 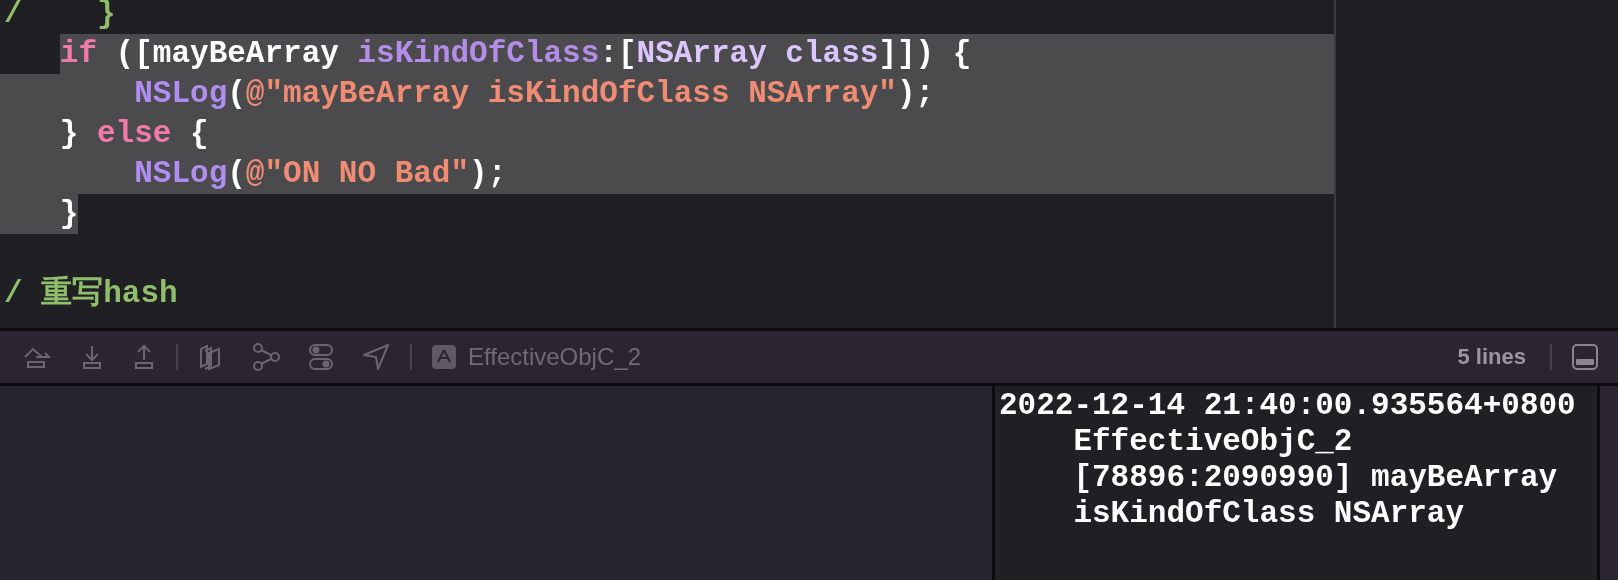 What do you see at coordinates (925, 54) in the screenshot?
I see `code-token: ]]) {` at bounding box center [925, 54].